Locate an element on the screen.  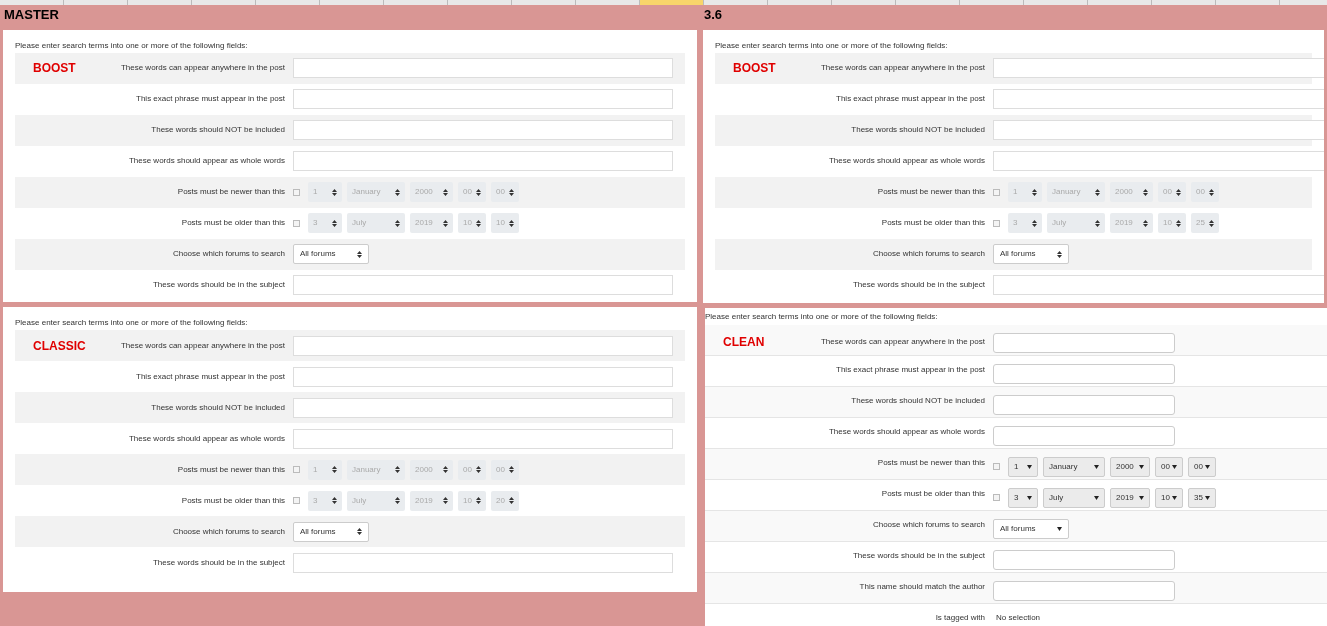
tag-value: No selection is located at coordinates (1018, 617).